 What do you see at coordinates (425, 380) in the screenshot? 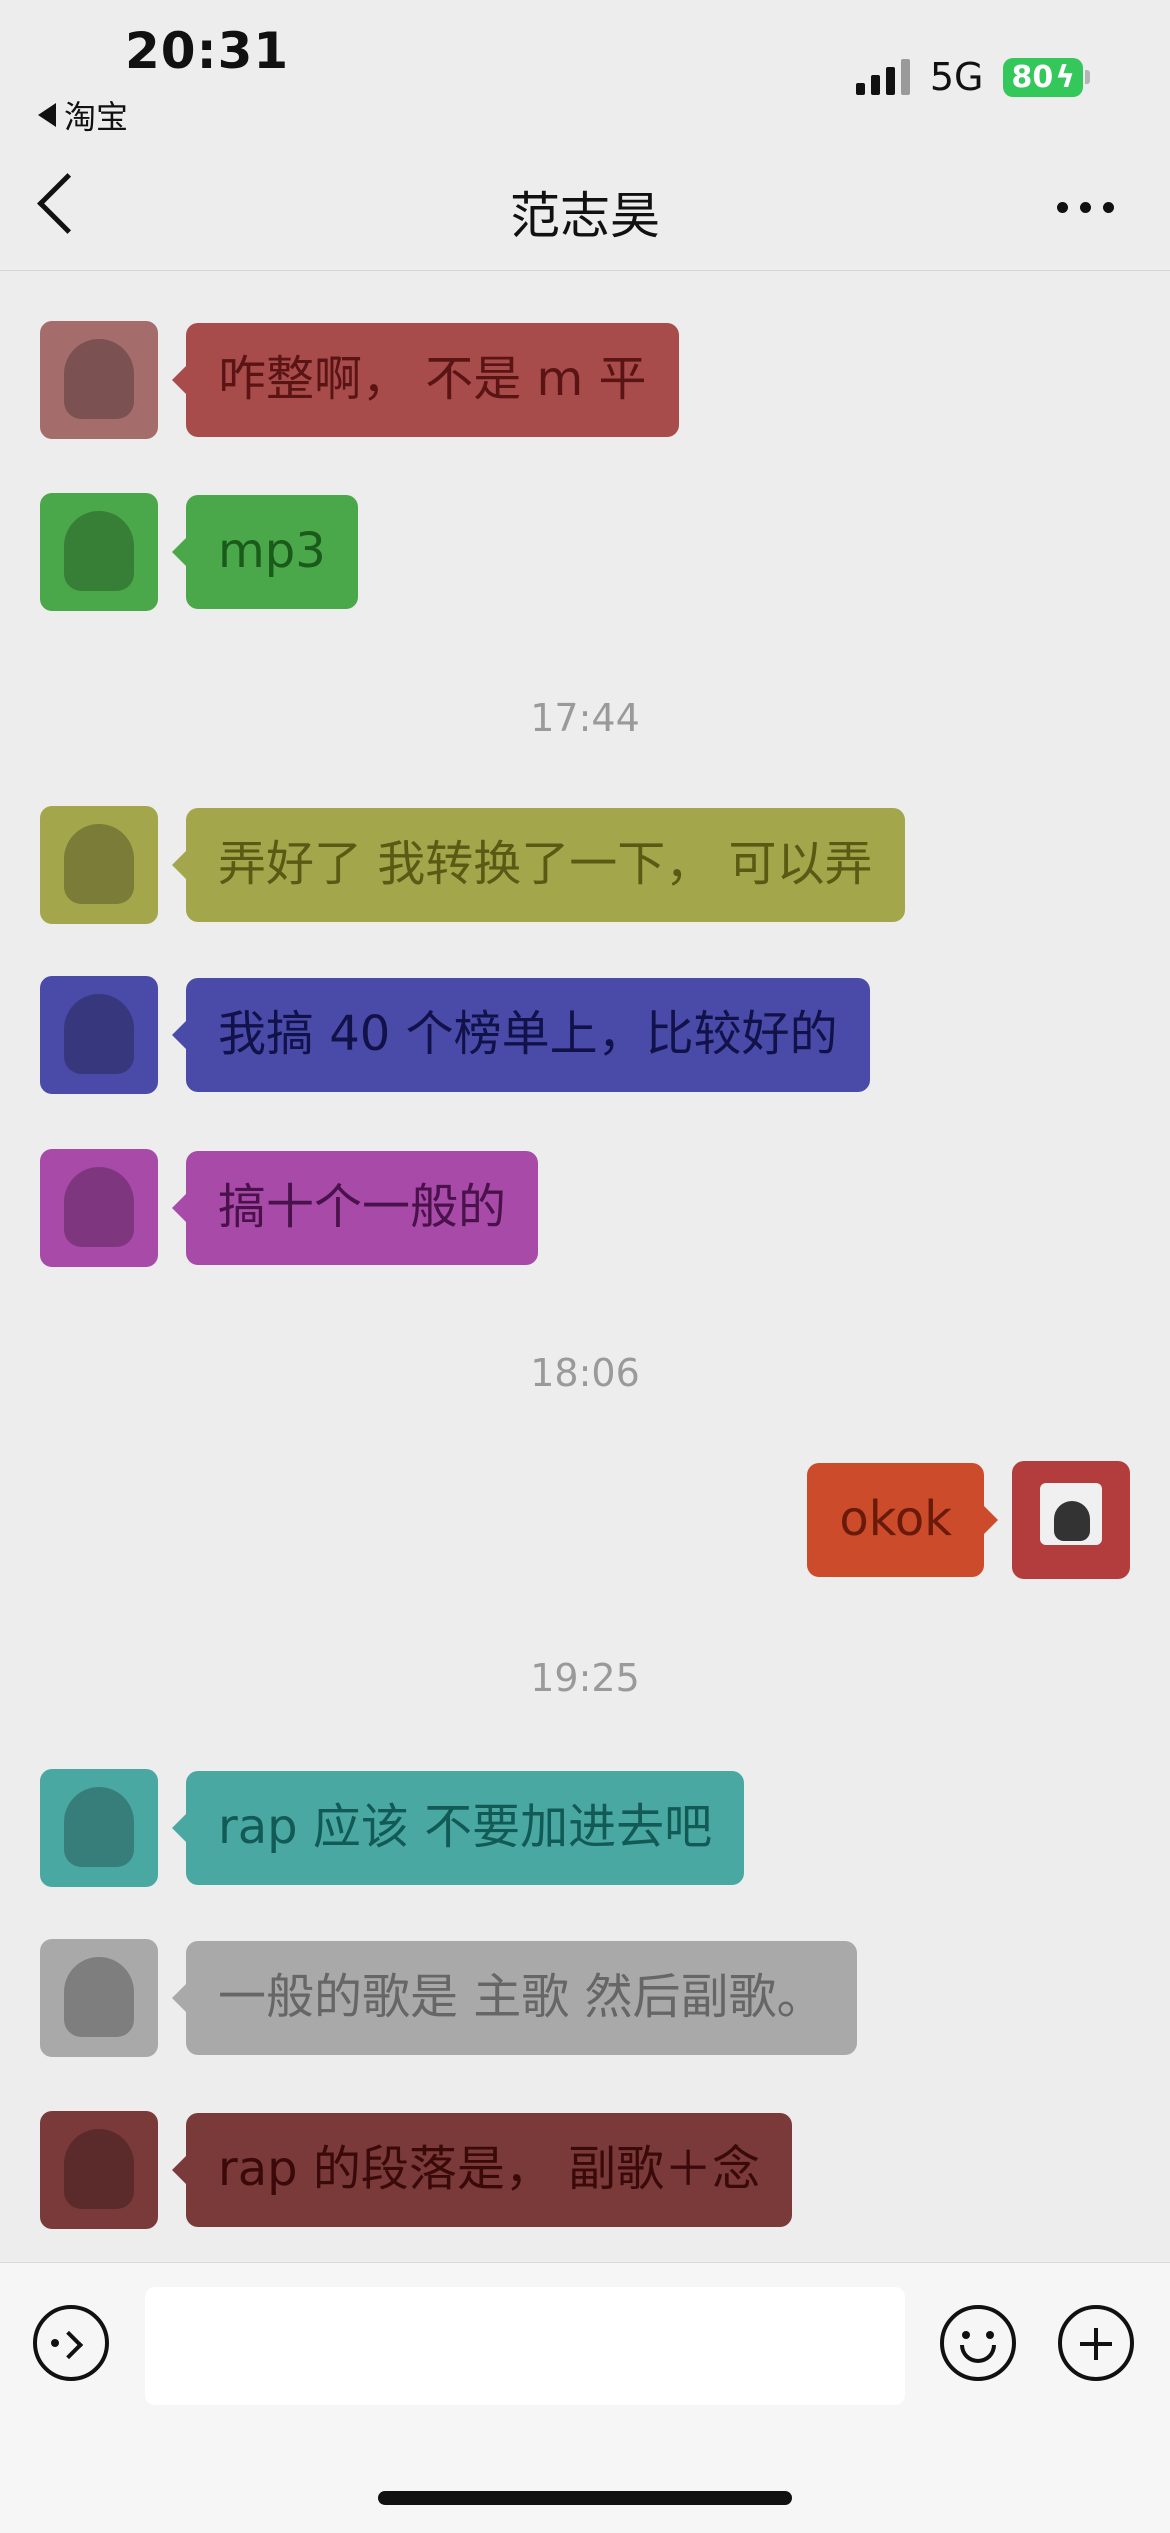
I see `message-bubble: 咋整啊， 不是 m 平` at bounding box center [425, 380].